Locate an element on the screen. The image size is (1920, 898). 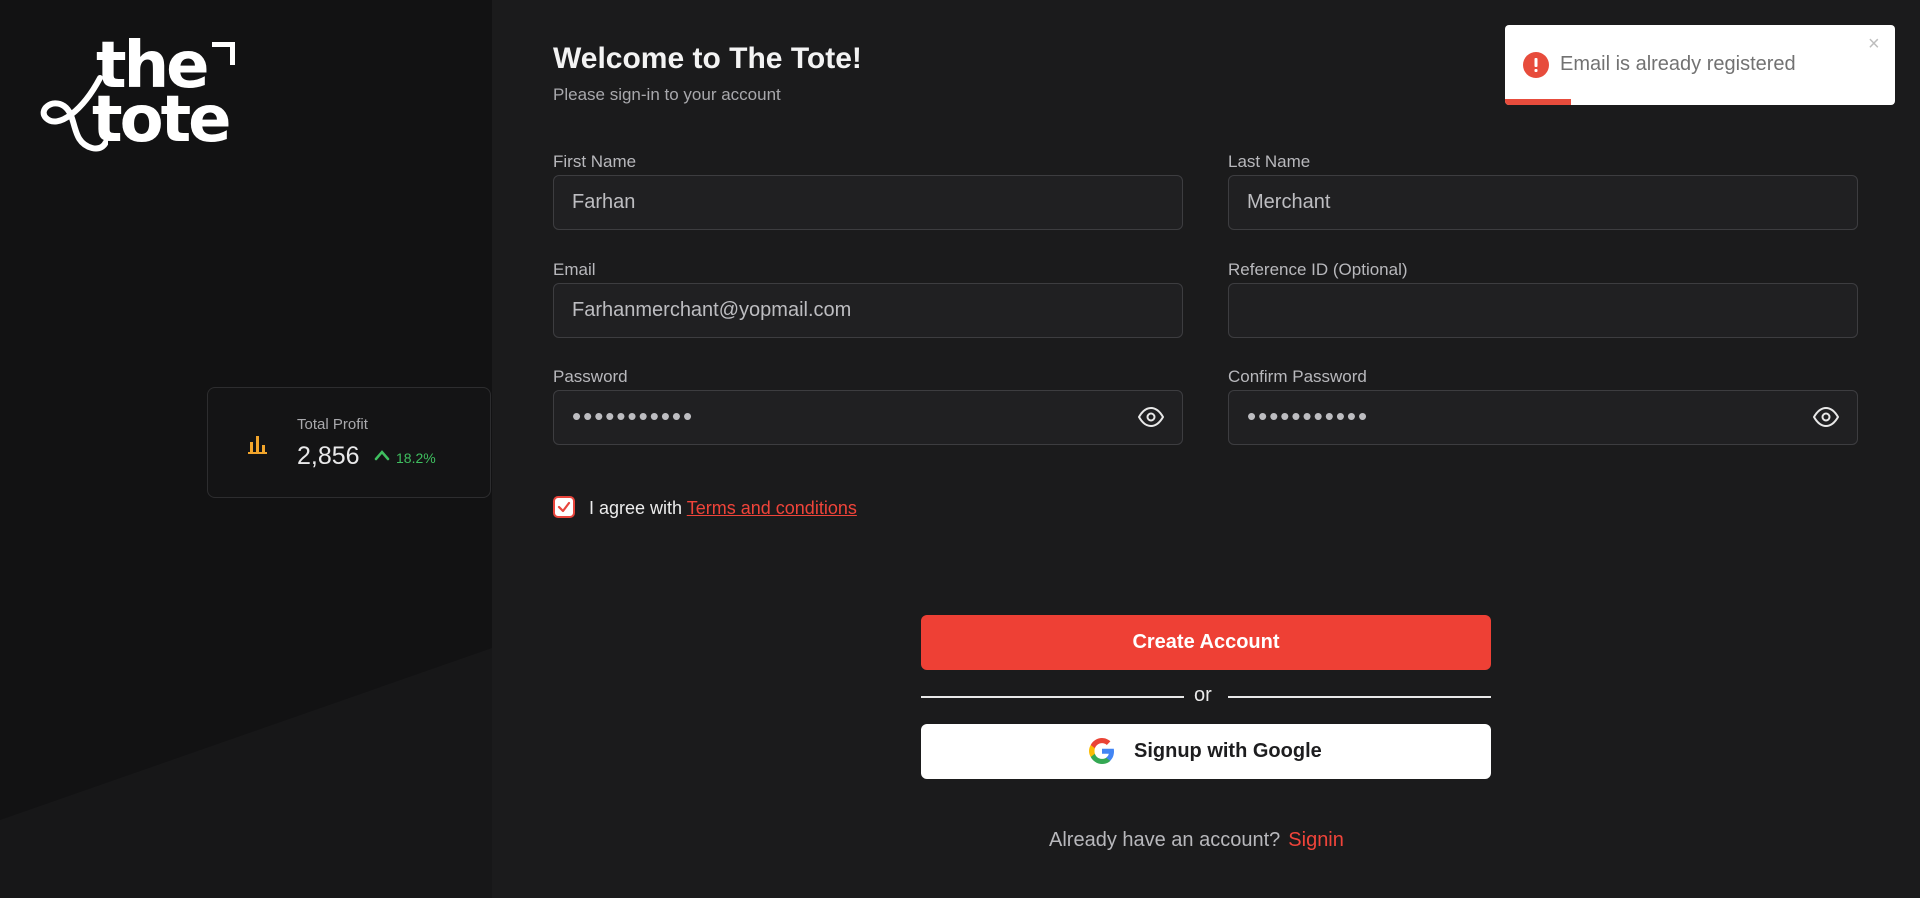
google-icon is located at coordinates (1101, 751).